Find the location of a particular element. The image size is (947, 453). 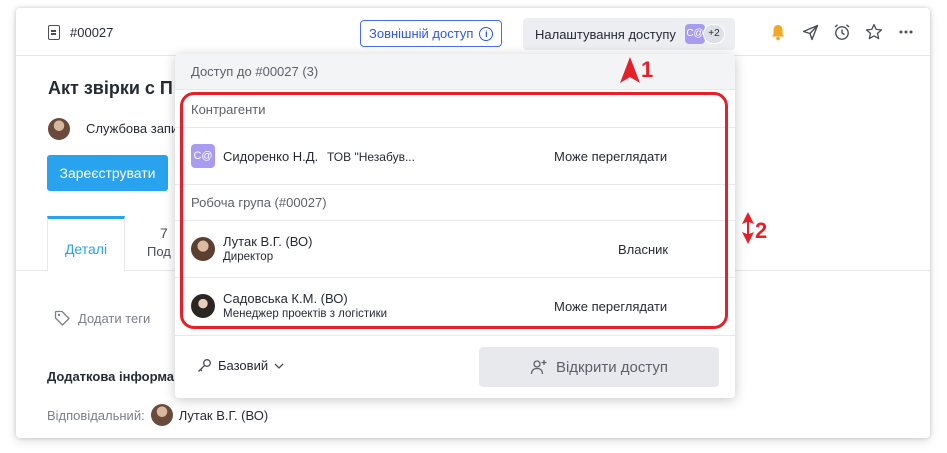

send-icon is located at coordinates (810, 32).